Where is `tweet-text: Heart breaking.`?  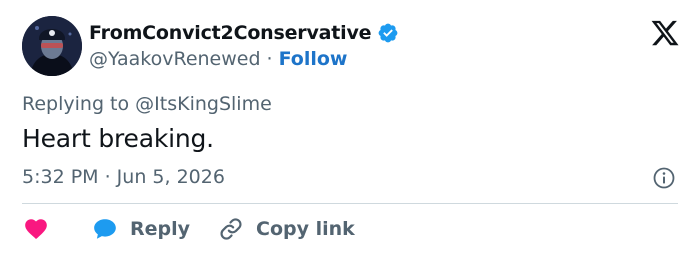
tweet-text: Heart breaking. is located at coordinates (118, 138).